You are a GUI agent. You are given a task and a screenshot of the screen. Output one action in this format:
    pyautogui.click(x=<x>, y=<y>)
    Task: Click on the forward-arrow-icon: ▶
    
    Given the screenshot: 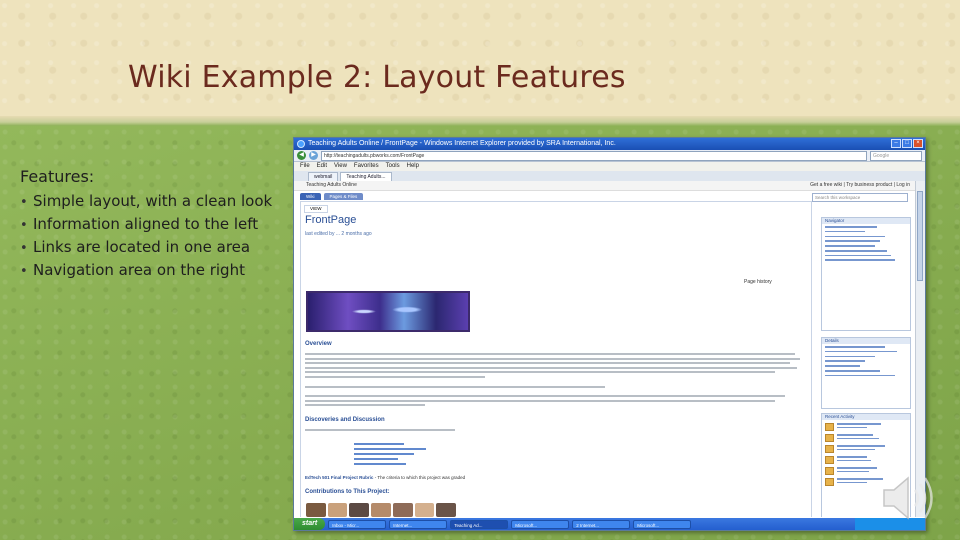 What is the action you would take?
    pyautogui.click(x=313, y=155)
    